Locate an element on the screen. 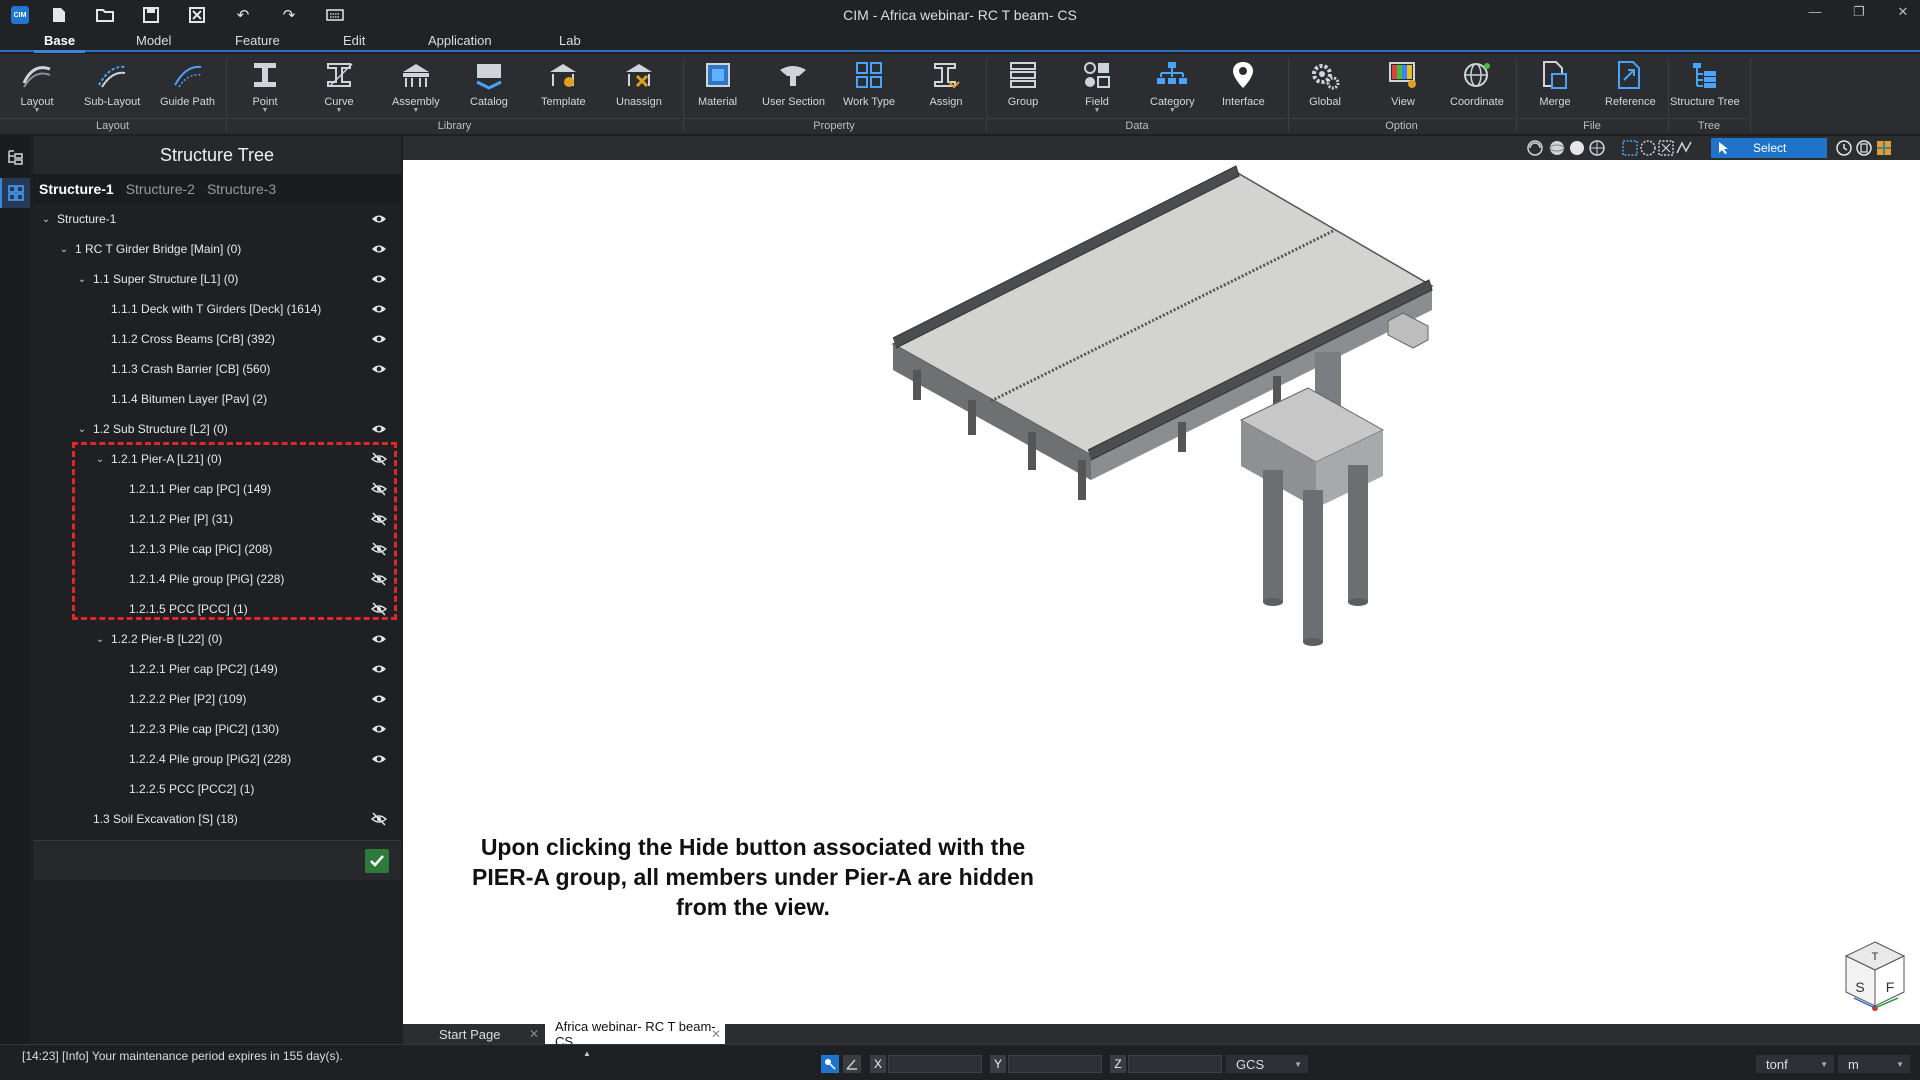 The image size is (1920, 1080). sub-layout-button: Sub-Layout is located at coordinates (112, 89).